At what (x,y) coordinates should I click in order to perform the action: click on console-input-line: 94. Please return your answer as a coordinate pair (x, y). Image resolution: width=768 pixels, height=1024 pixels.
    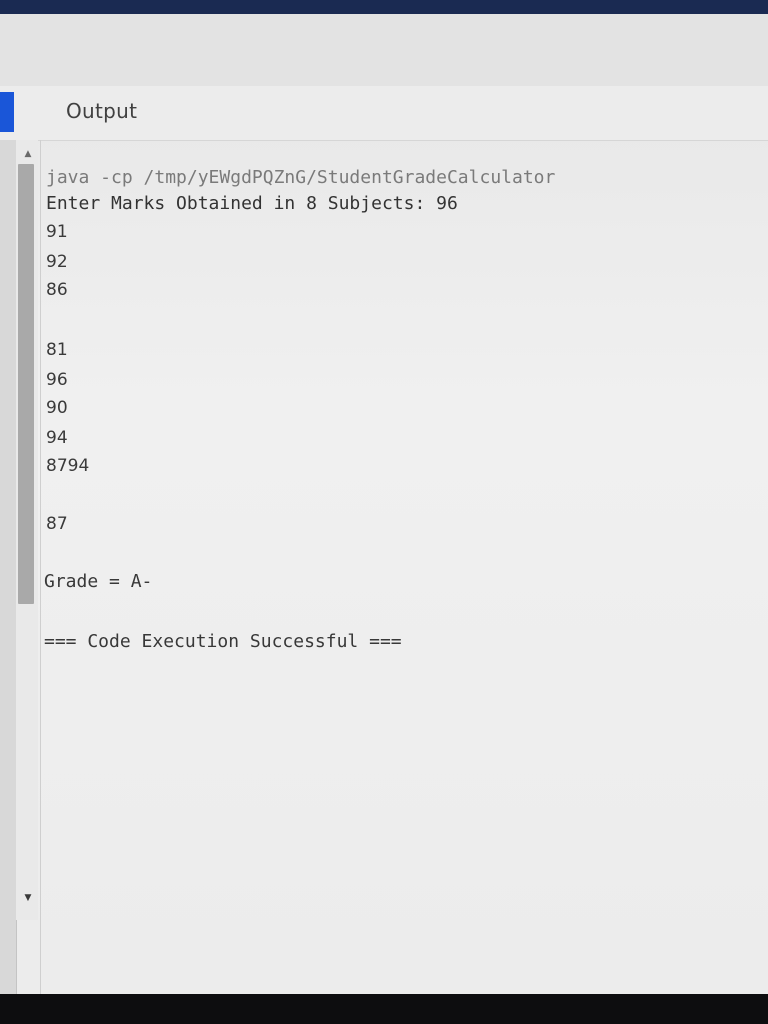
    Looking at the image, I should click on (57, 438).